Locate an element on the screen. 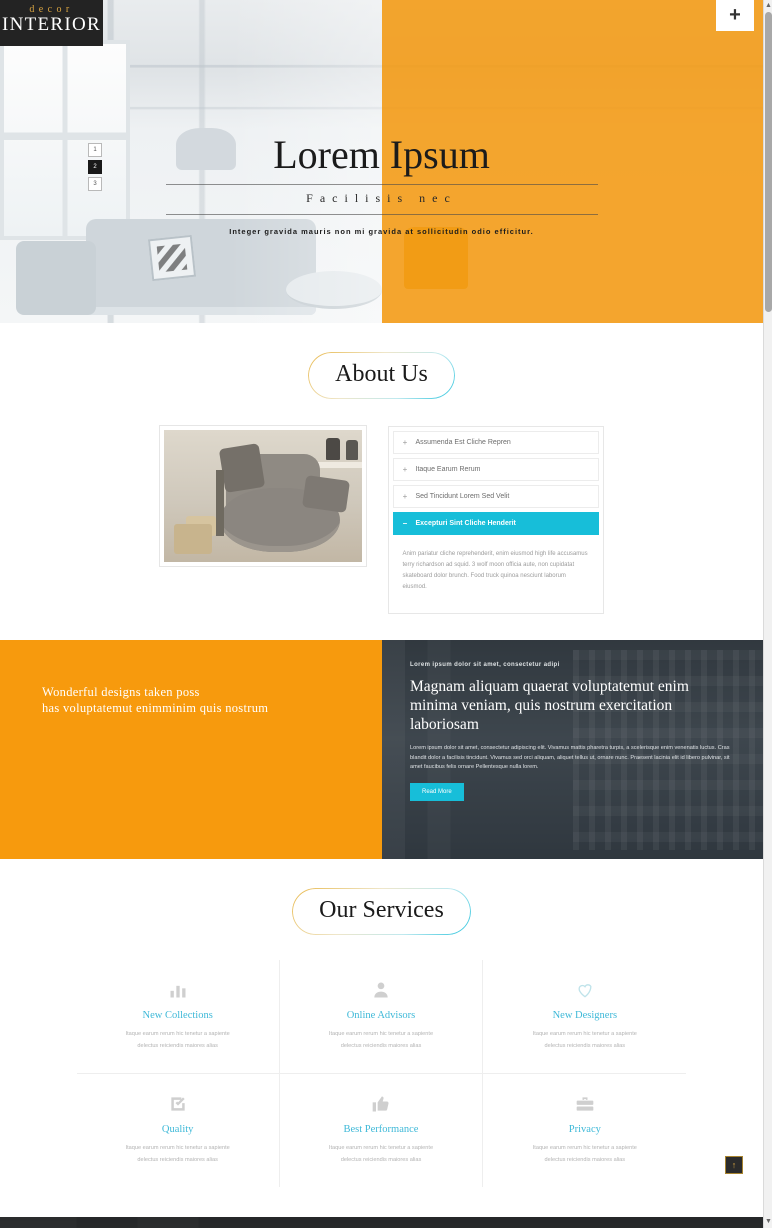 This screenshot has height=1228, width=772. accordion-item-3-active: – Excepturi Sint Cliche Henderit is located at coordinates (495, 523).